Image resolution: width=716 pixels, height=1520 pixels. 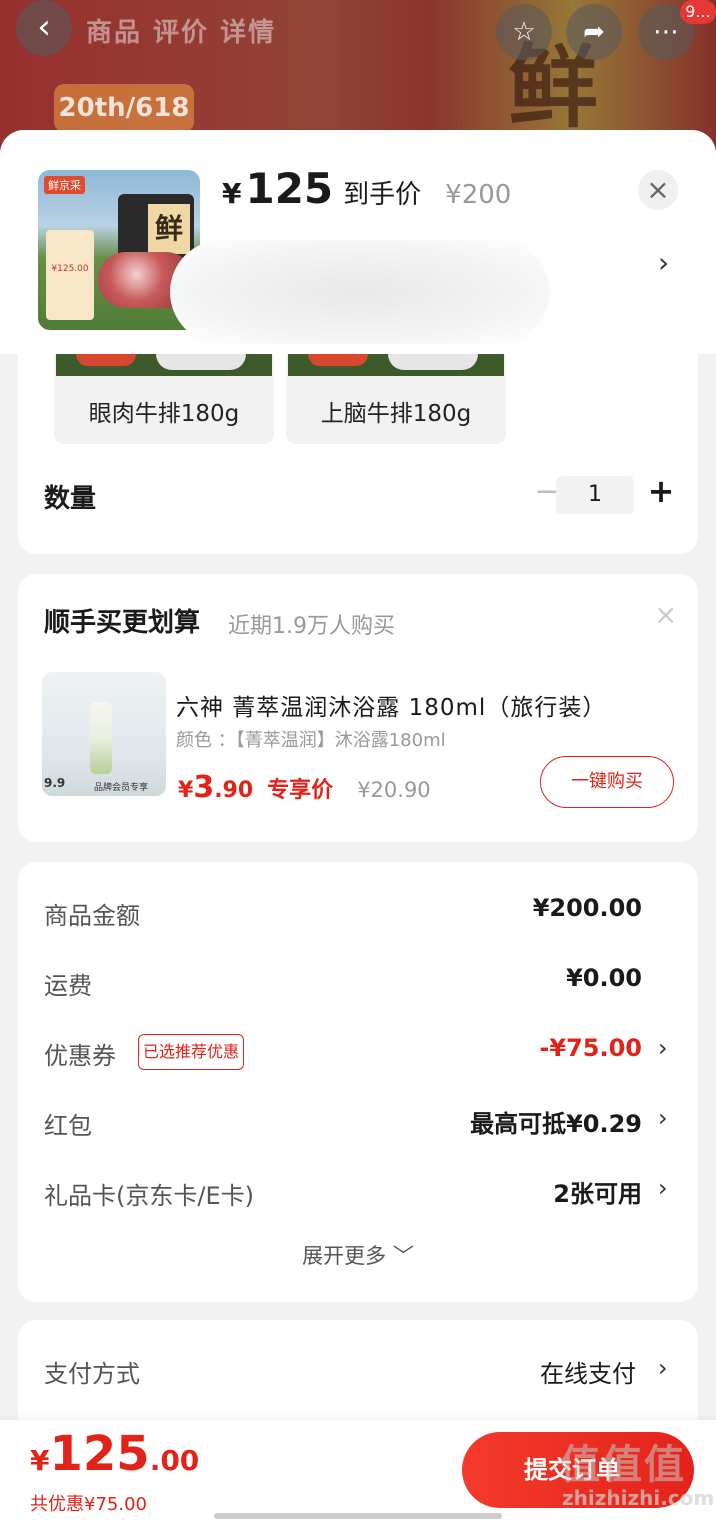 What do you see at coordinates (360, 292) in the screenshot?
I see `selected-spec-blurred` at bounding box center [360, 292].